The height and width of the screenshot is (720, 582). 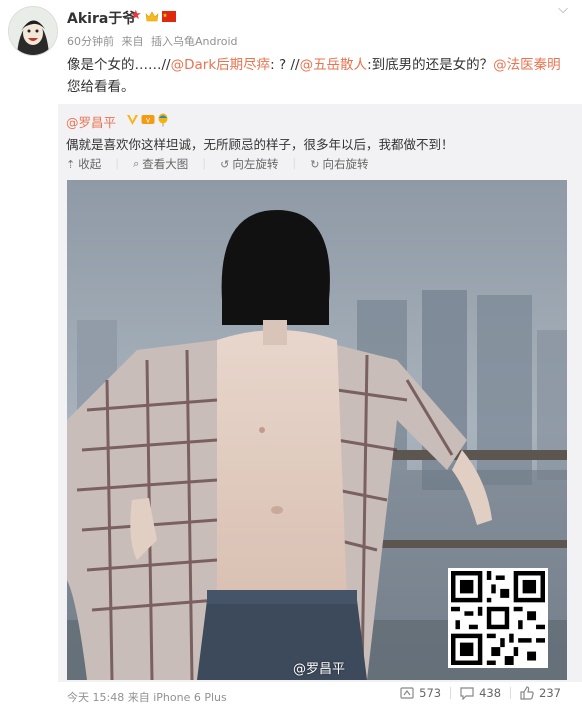 I want to click on qr-code, so click(x=498, y=618).